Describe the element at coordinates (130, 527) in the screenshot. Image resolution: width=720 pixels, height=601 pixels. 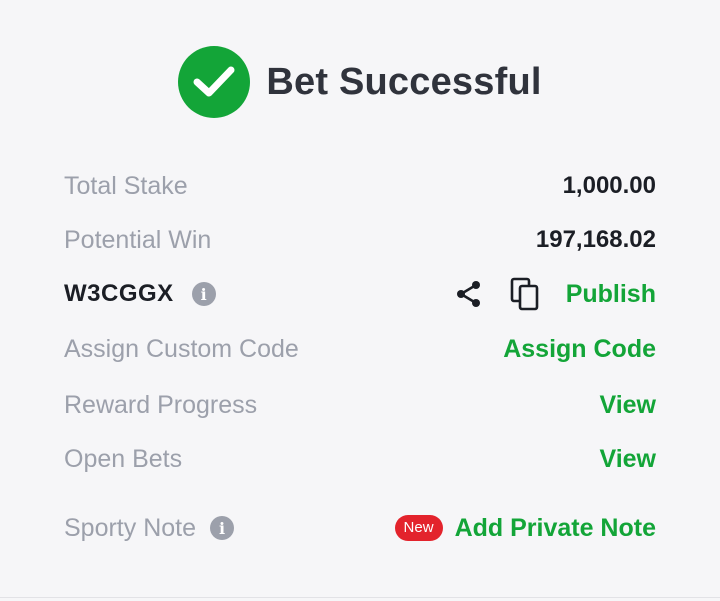
I see `sporty-note-label: Sporty Note` at that location.